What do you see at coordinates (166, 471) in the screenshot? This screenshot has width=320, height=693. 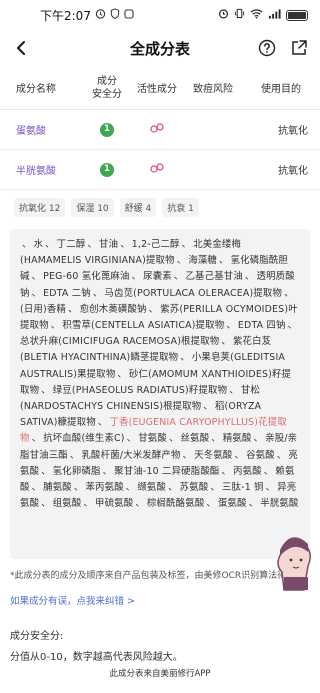 I see `ingredient-item: 聚甘油-10 二异硬脂酸酯` at bounding box center [166, 471].